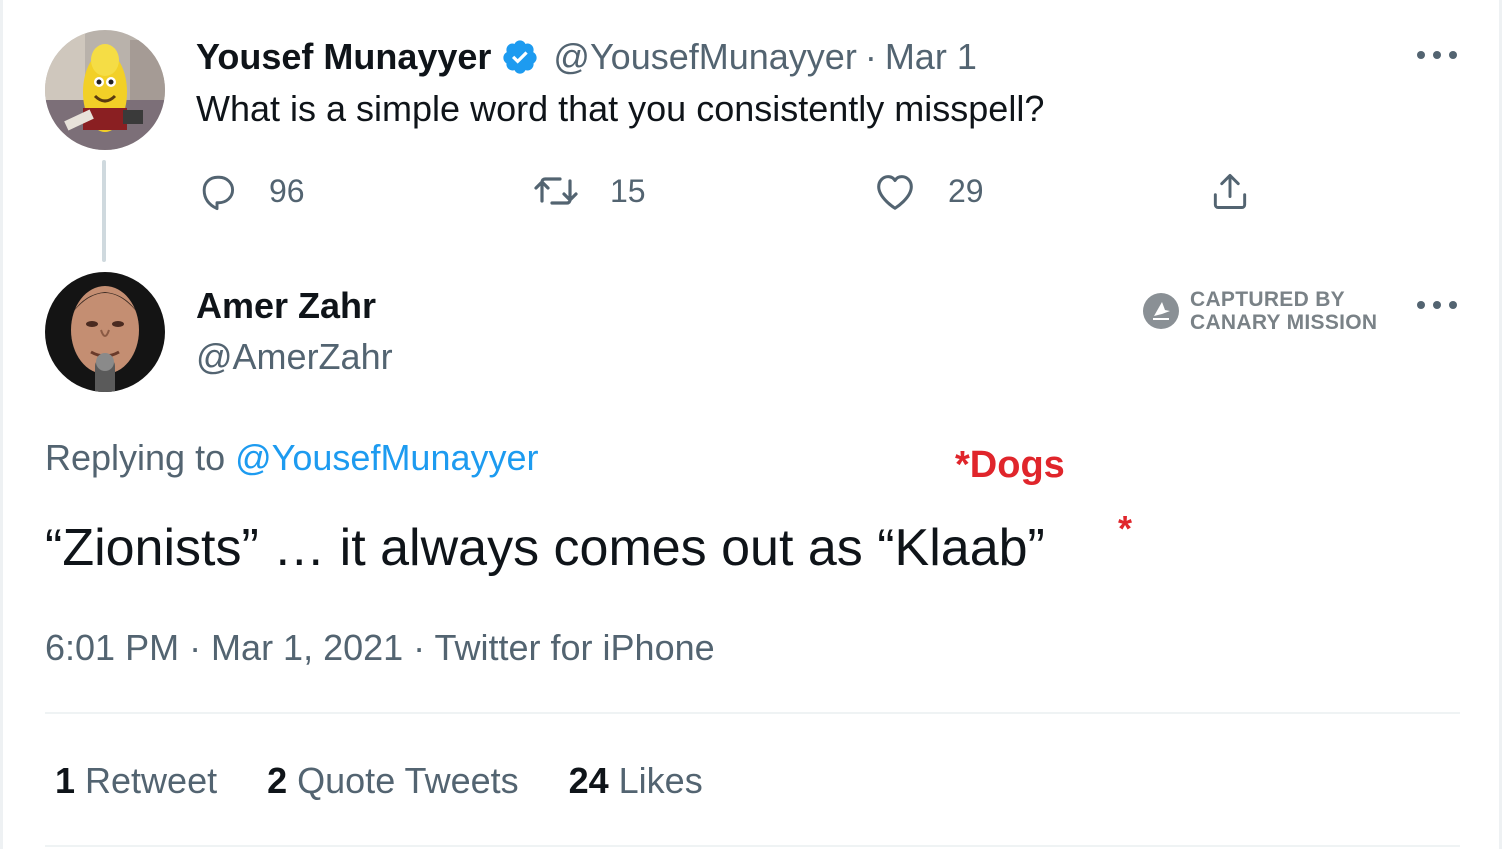 This screenshot has width=1502, height=849. I want to click on tweet1-handle: @YousefMunayyer, so click(704, 57).